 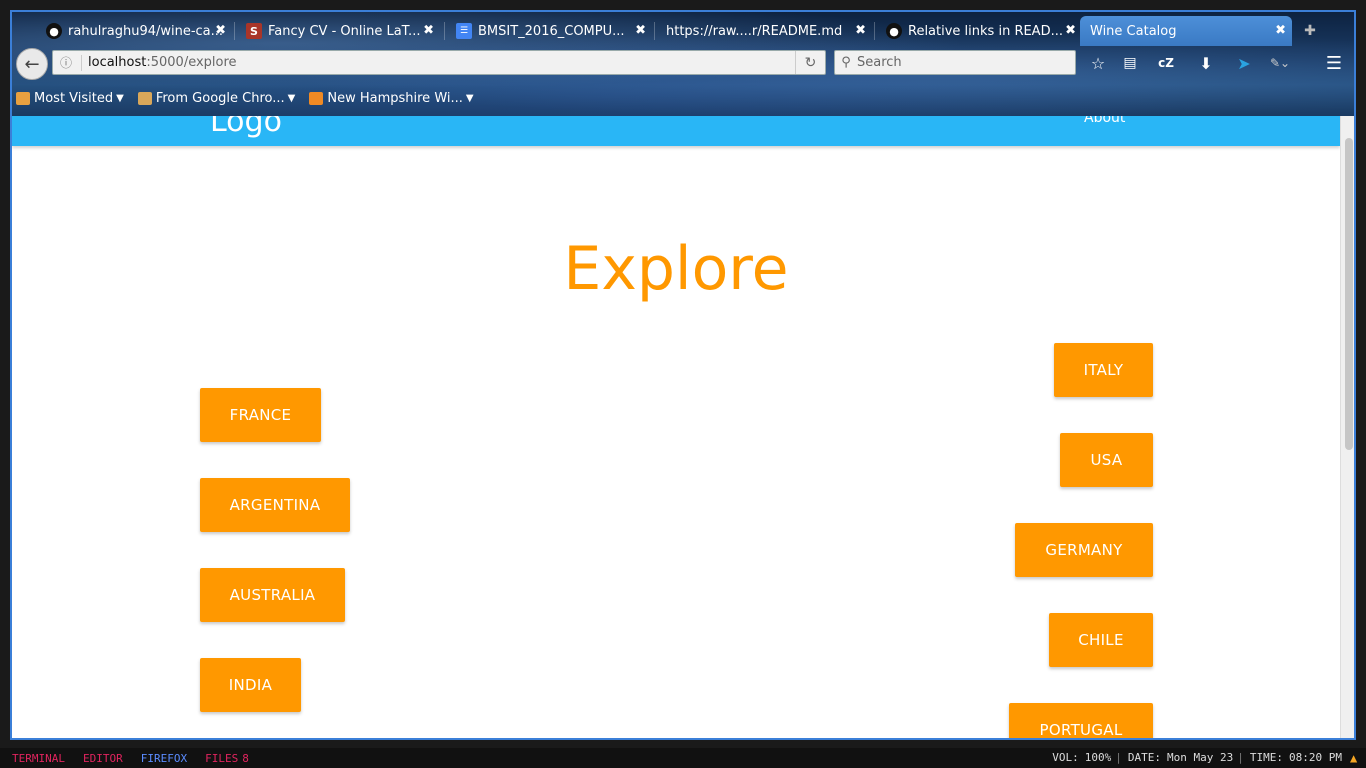 What do you see at coordinates (1101, 640) in the screenshot?
I see `country-button-chile: CHILE` at bounding box center [1101, 640].